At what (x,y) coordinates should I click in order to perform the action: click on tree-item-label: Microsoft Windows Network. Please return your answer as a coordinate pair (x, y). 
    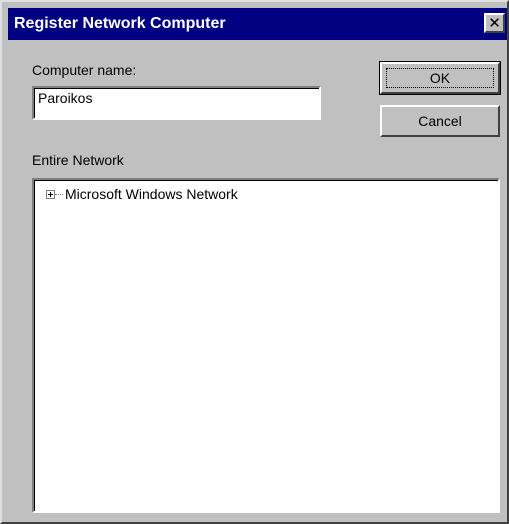
    Looking at the image, I should click on (151, 194).